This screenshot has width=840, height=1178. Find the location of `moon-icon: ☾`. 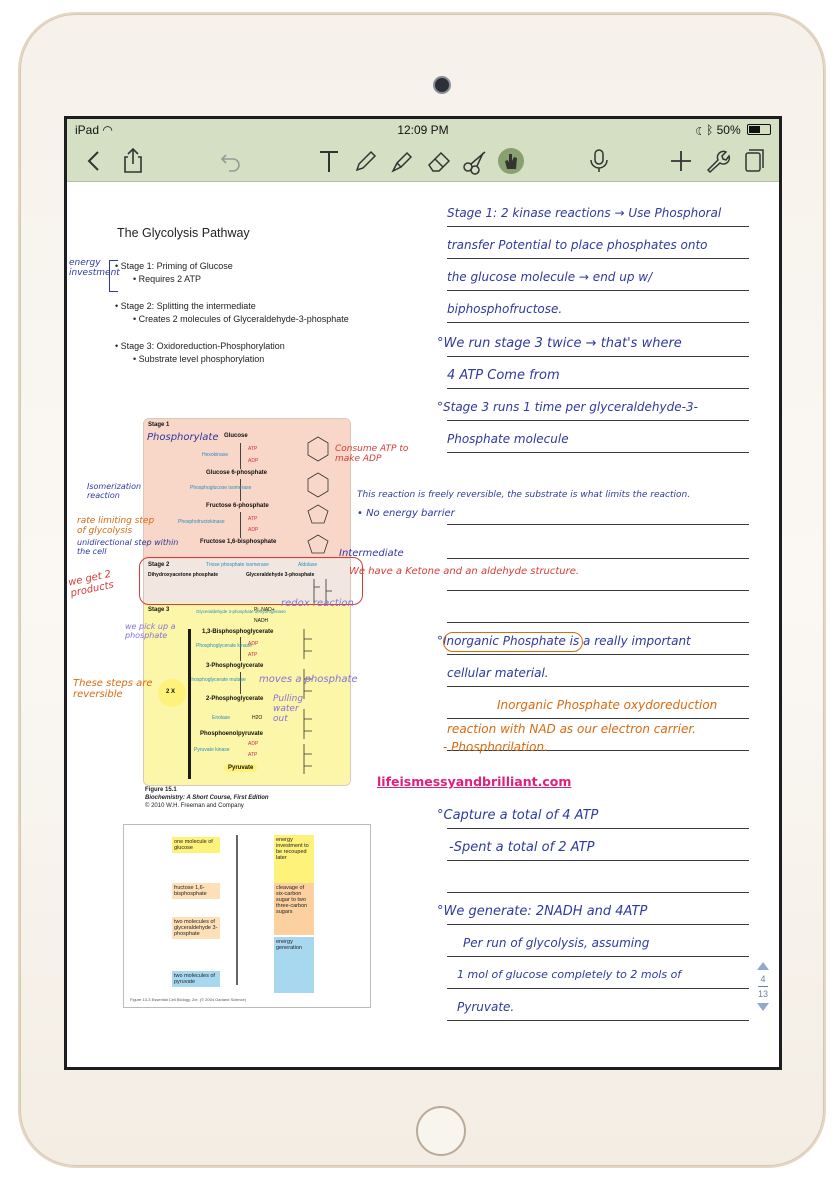

moon-icon: ☾ is located at coordinates (699, 130).